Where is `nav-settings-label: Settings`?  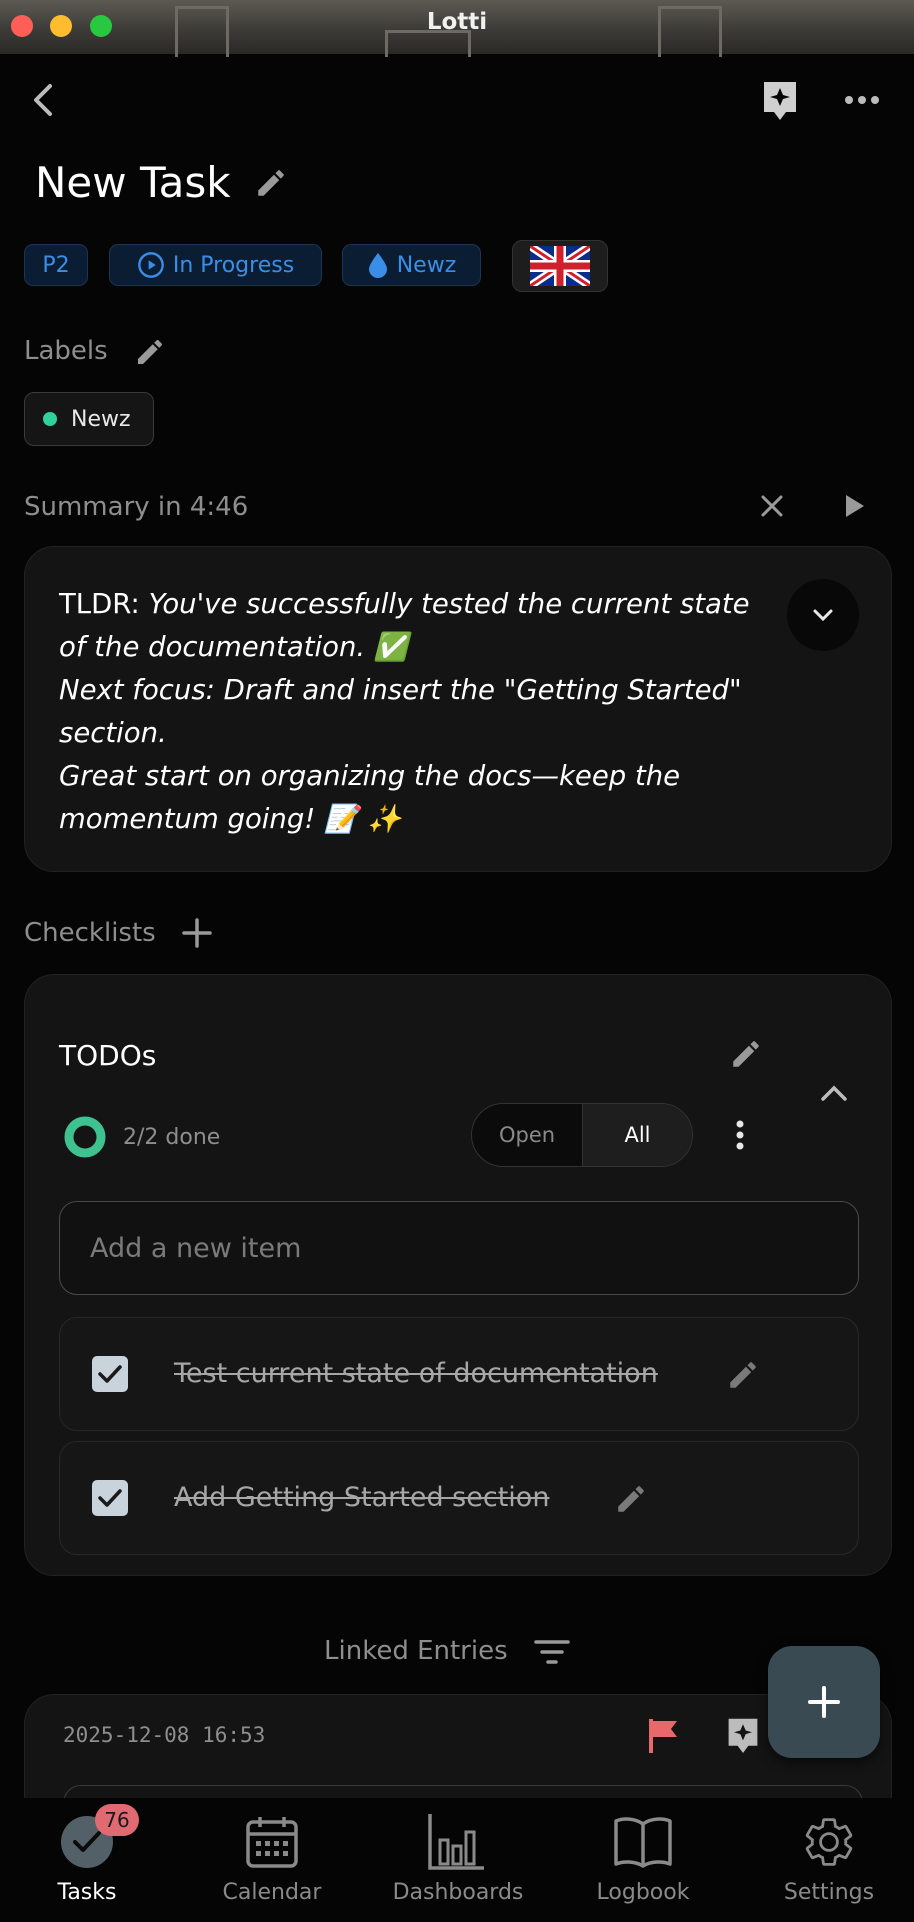 nav-settings-label: Settings is located at coordinates (829, 1892).